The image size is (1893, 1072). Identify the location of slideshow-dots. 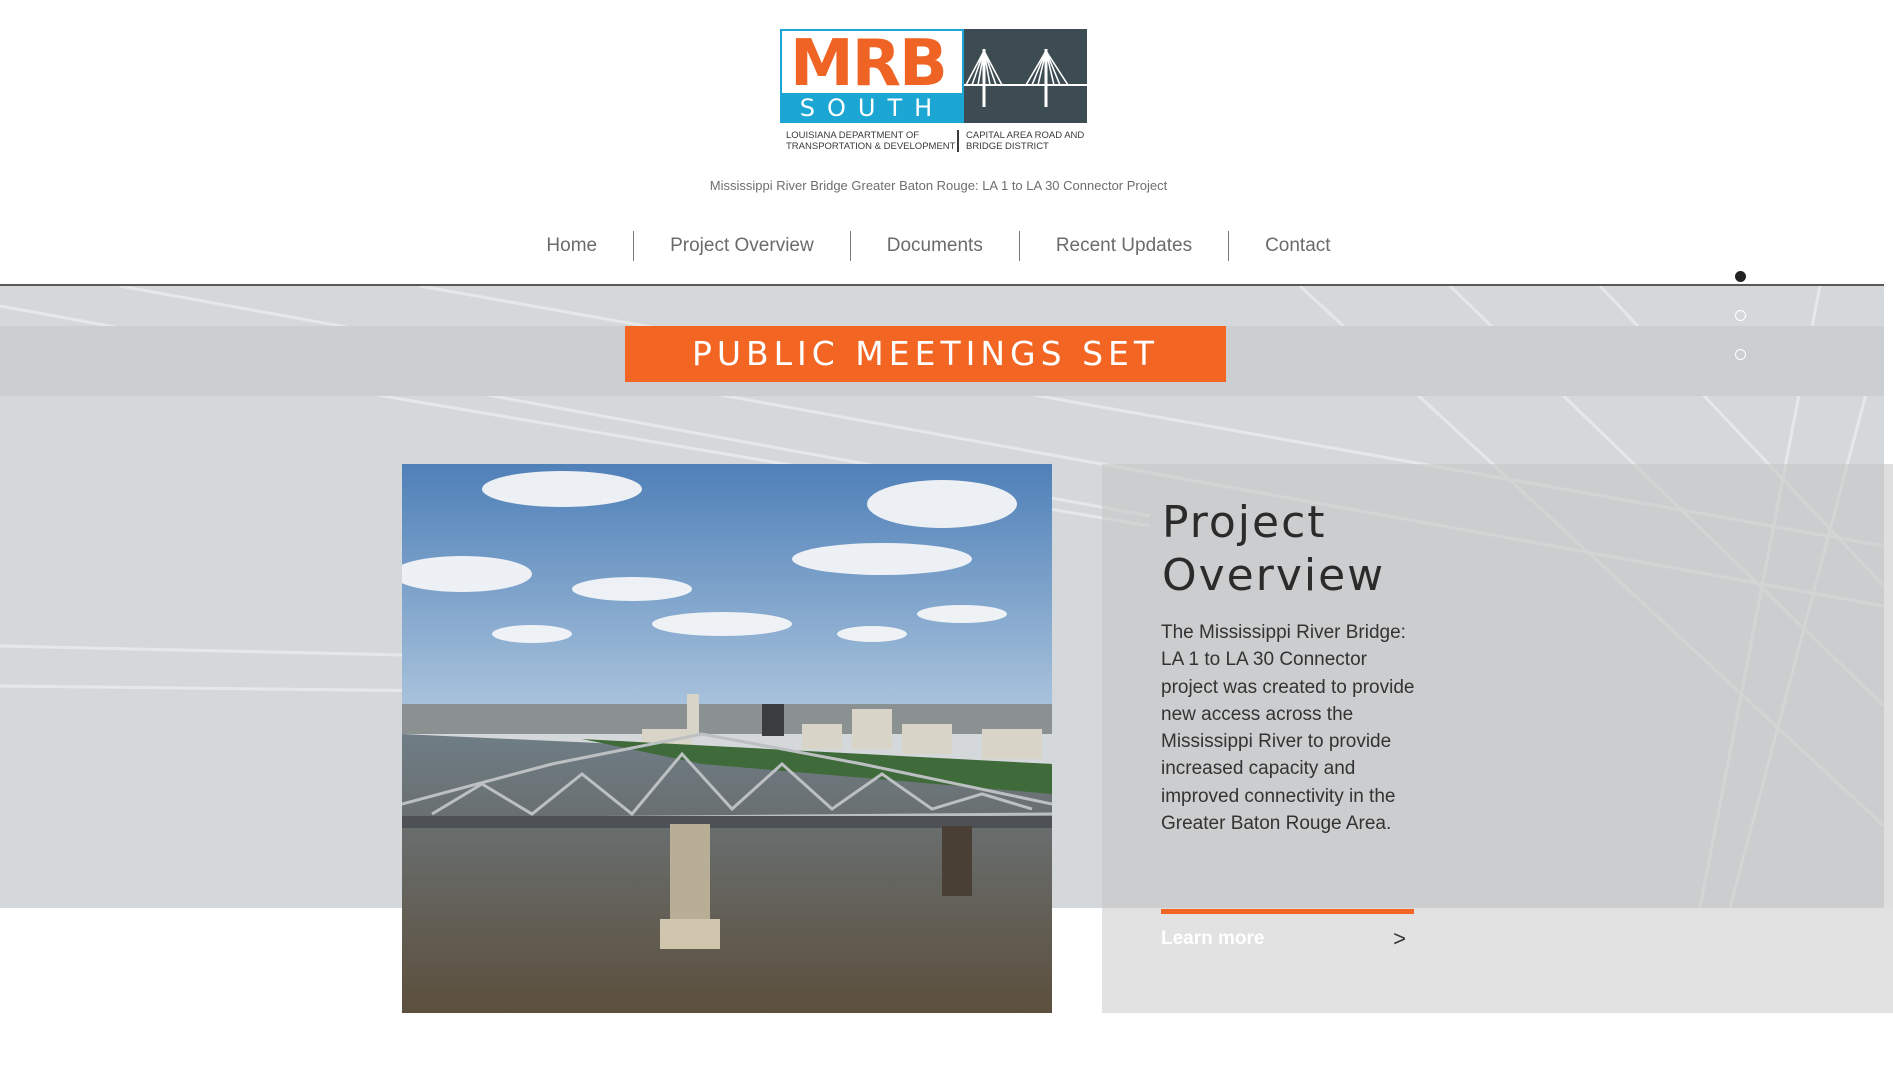
(1740, 329).